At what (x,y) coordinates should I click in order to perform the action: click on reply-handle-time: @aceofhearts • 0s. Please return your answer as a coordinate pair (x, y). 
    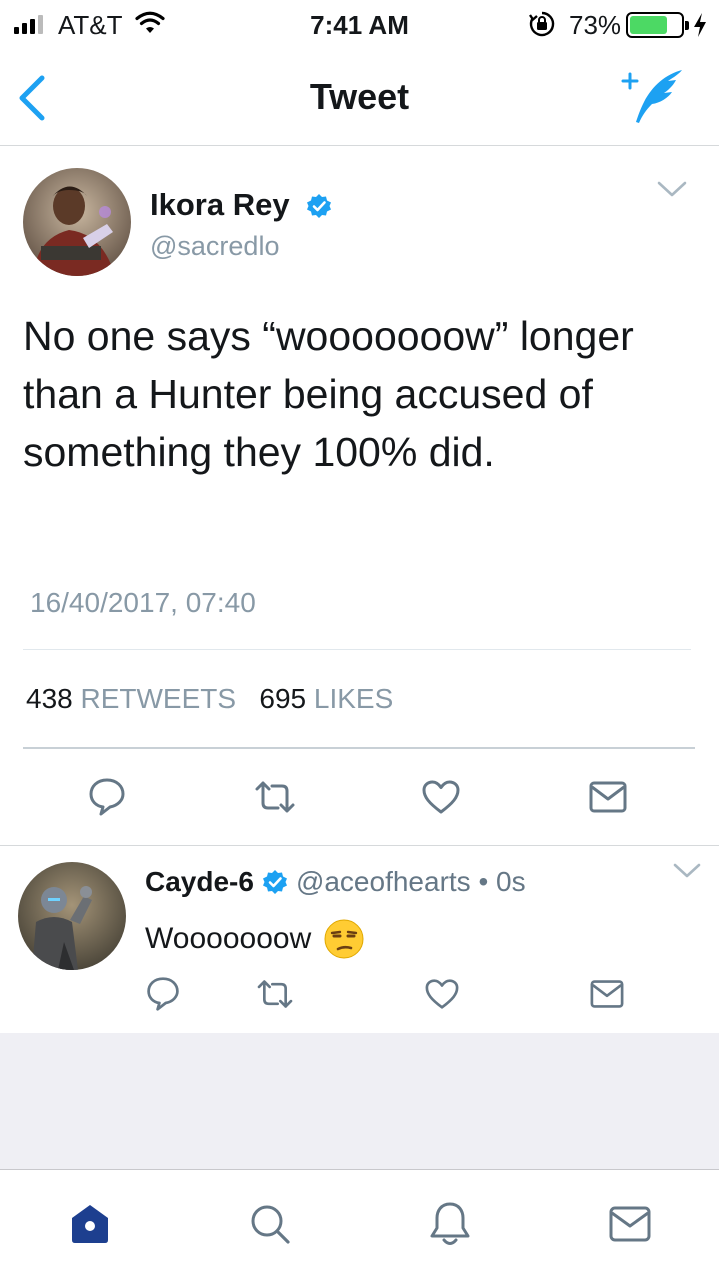
    Looking at the image, I should click on (411, 882).